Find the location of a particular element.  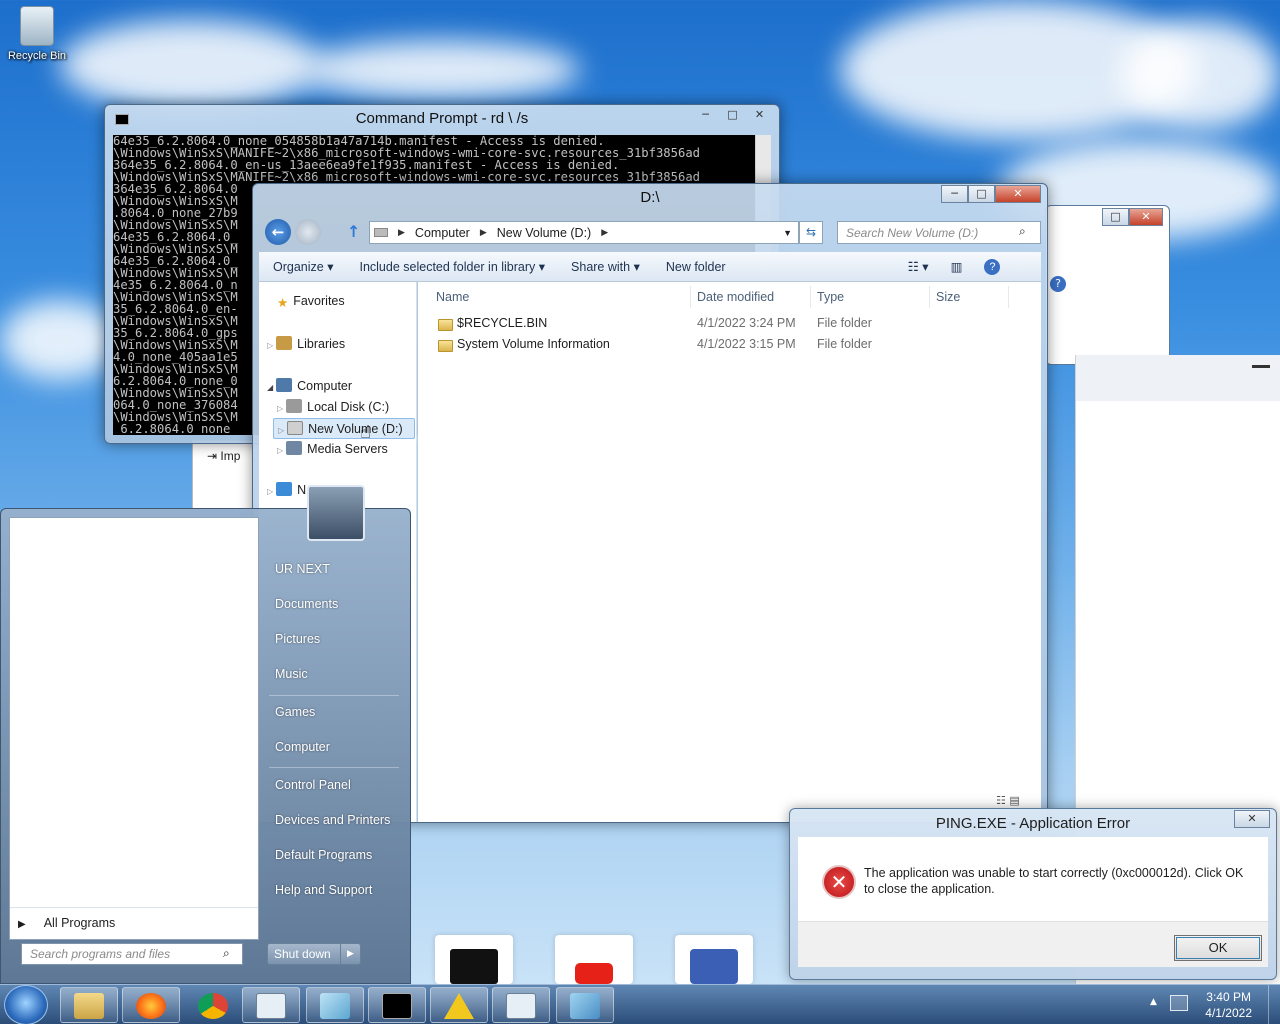

cmd-minimize-button: ─ is located at coordinates (705, 115).